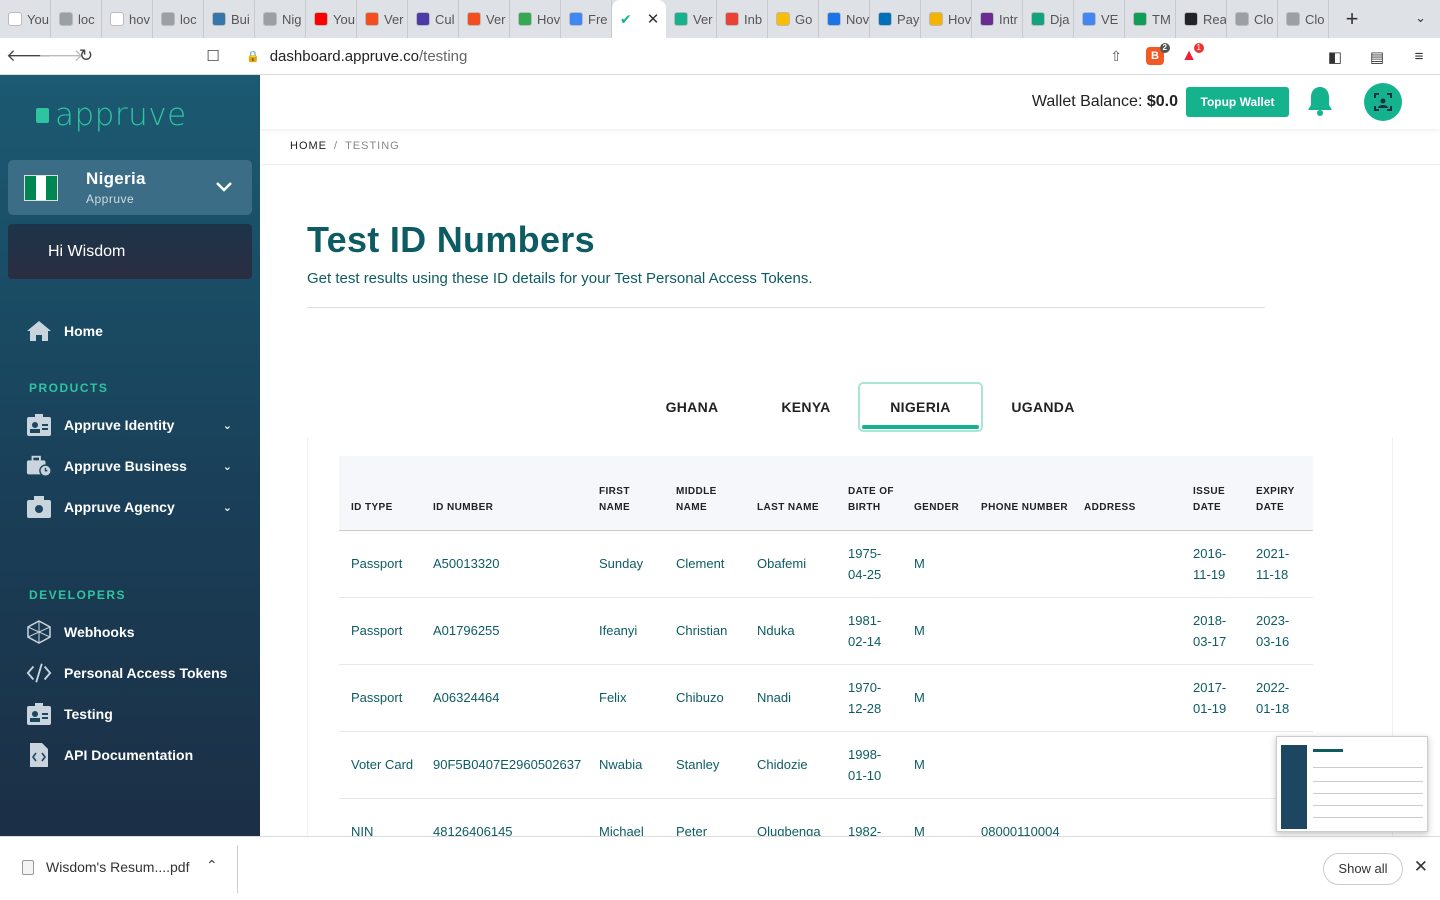  Describe the element at coordinates (213, 56) in the screenshot. I see `bookmark-icon: ☐` at that location.